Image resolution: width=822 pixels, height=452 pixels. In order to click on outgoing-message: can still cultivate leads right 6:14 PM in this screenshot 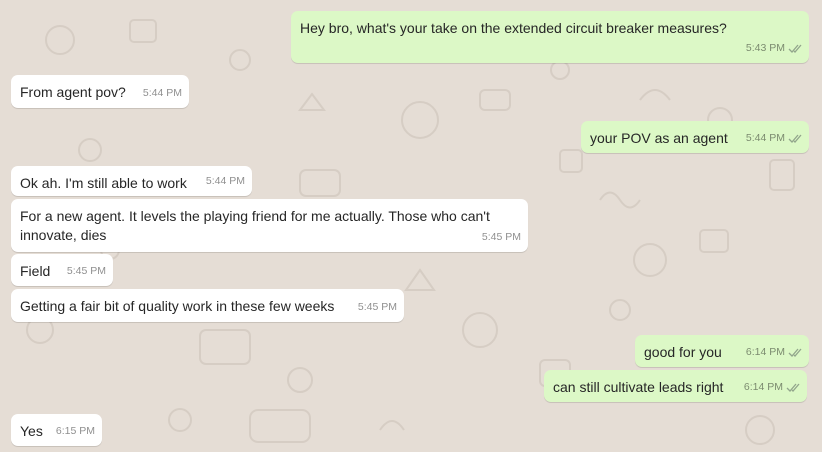, I will do `click(675, 386)`.